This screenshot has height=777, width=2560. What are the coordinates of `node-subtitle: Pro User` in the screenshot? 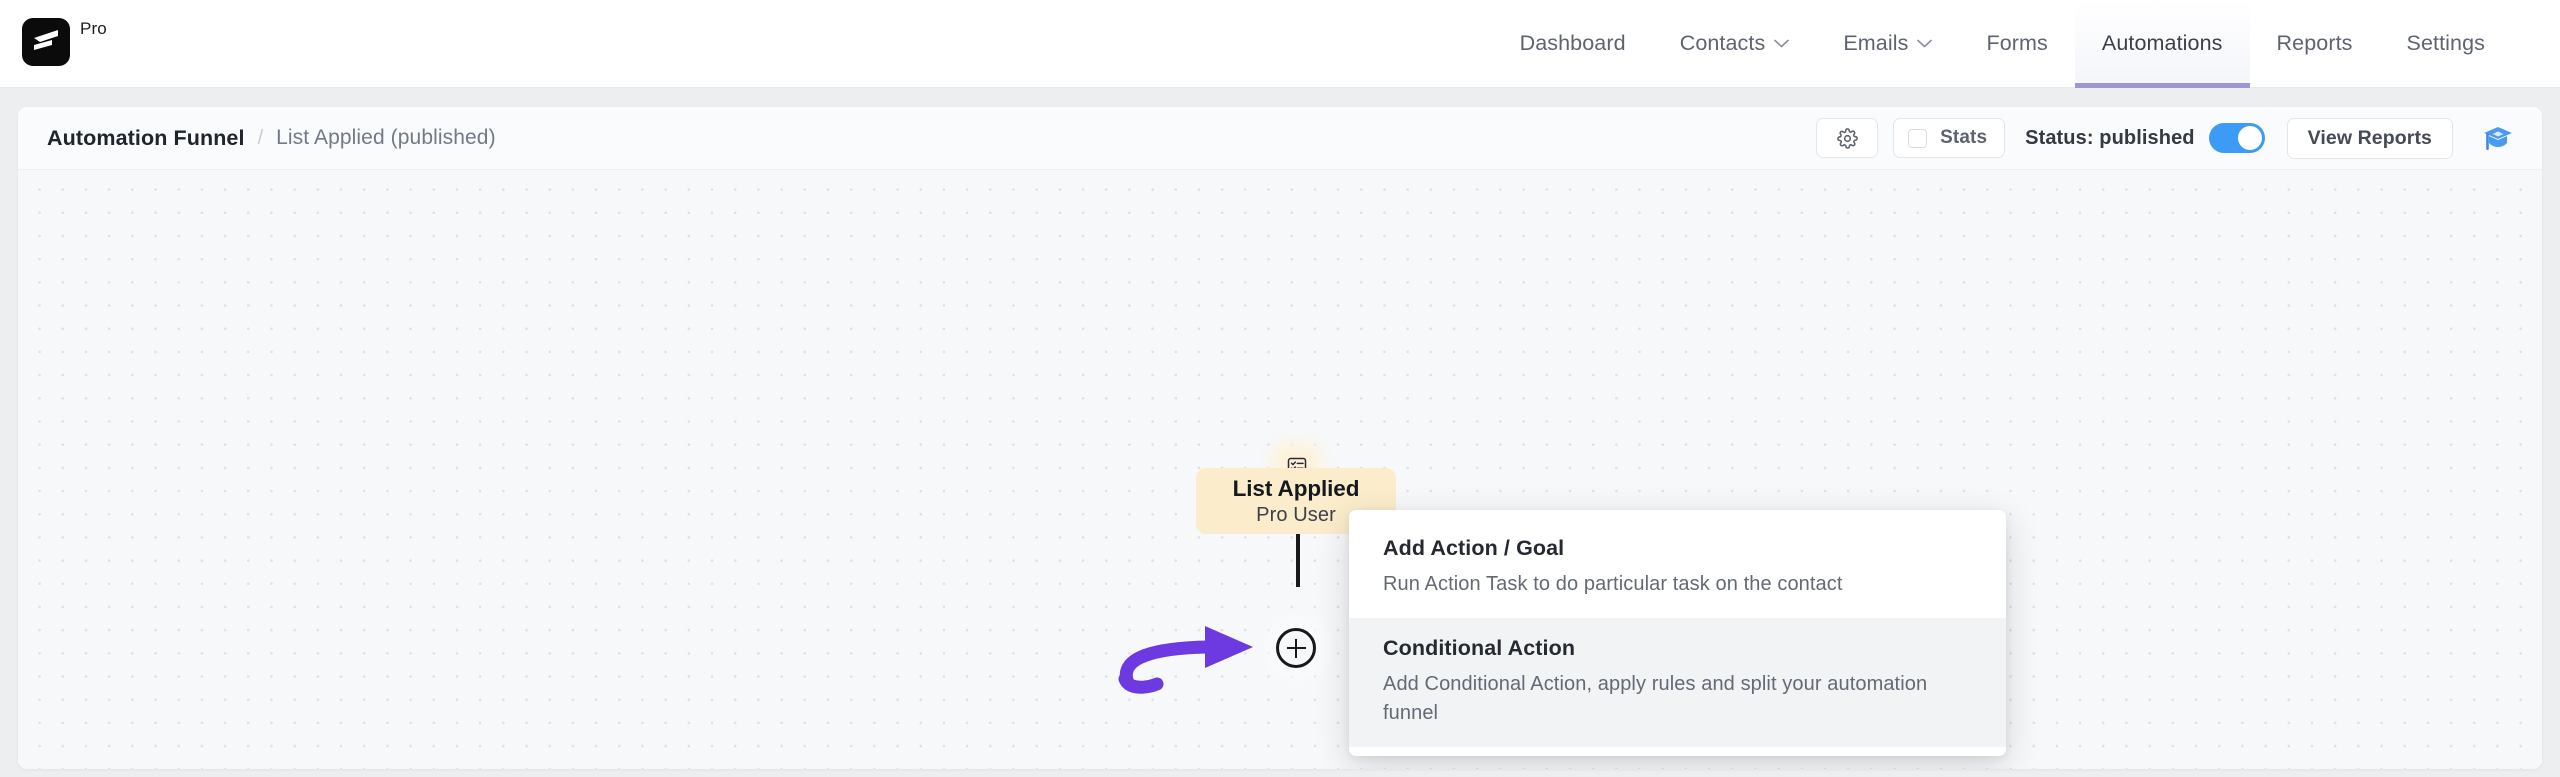 It's located at (1296, 514).